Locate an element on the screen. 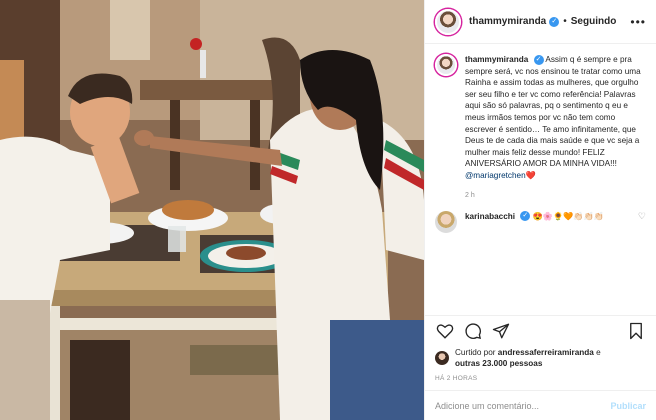 The width and height of the screenshot is (656, 420). likes-prefix: Curtido por is located at coordinates (475, 352).